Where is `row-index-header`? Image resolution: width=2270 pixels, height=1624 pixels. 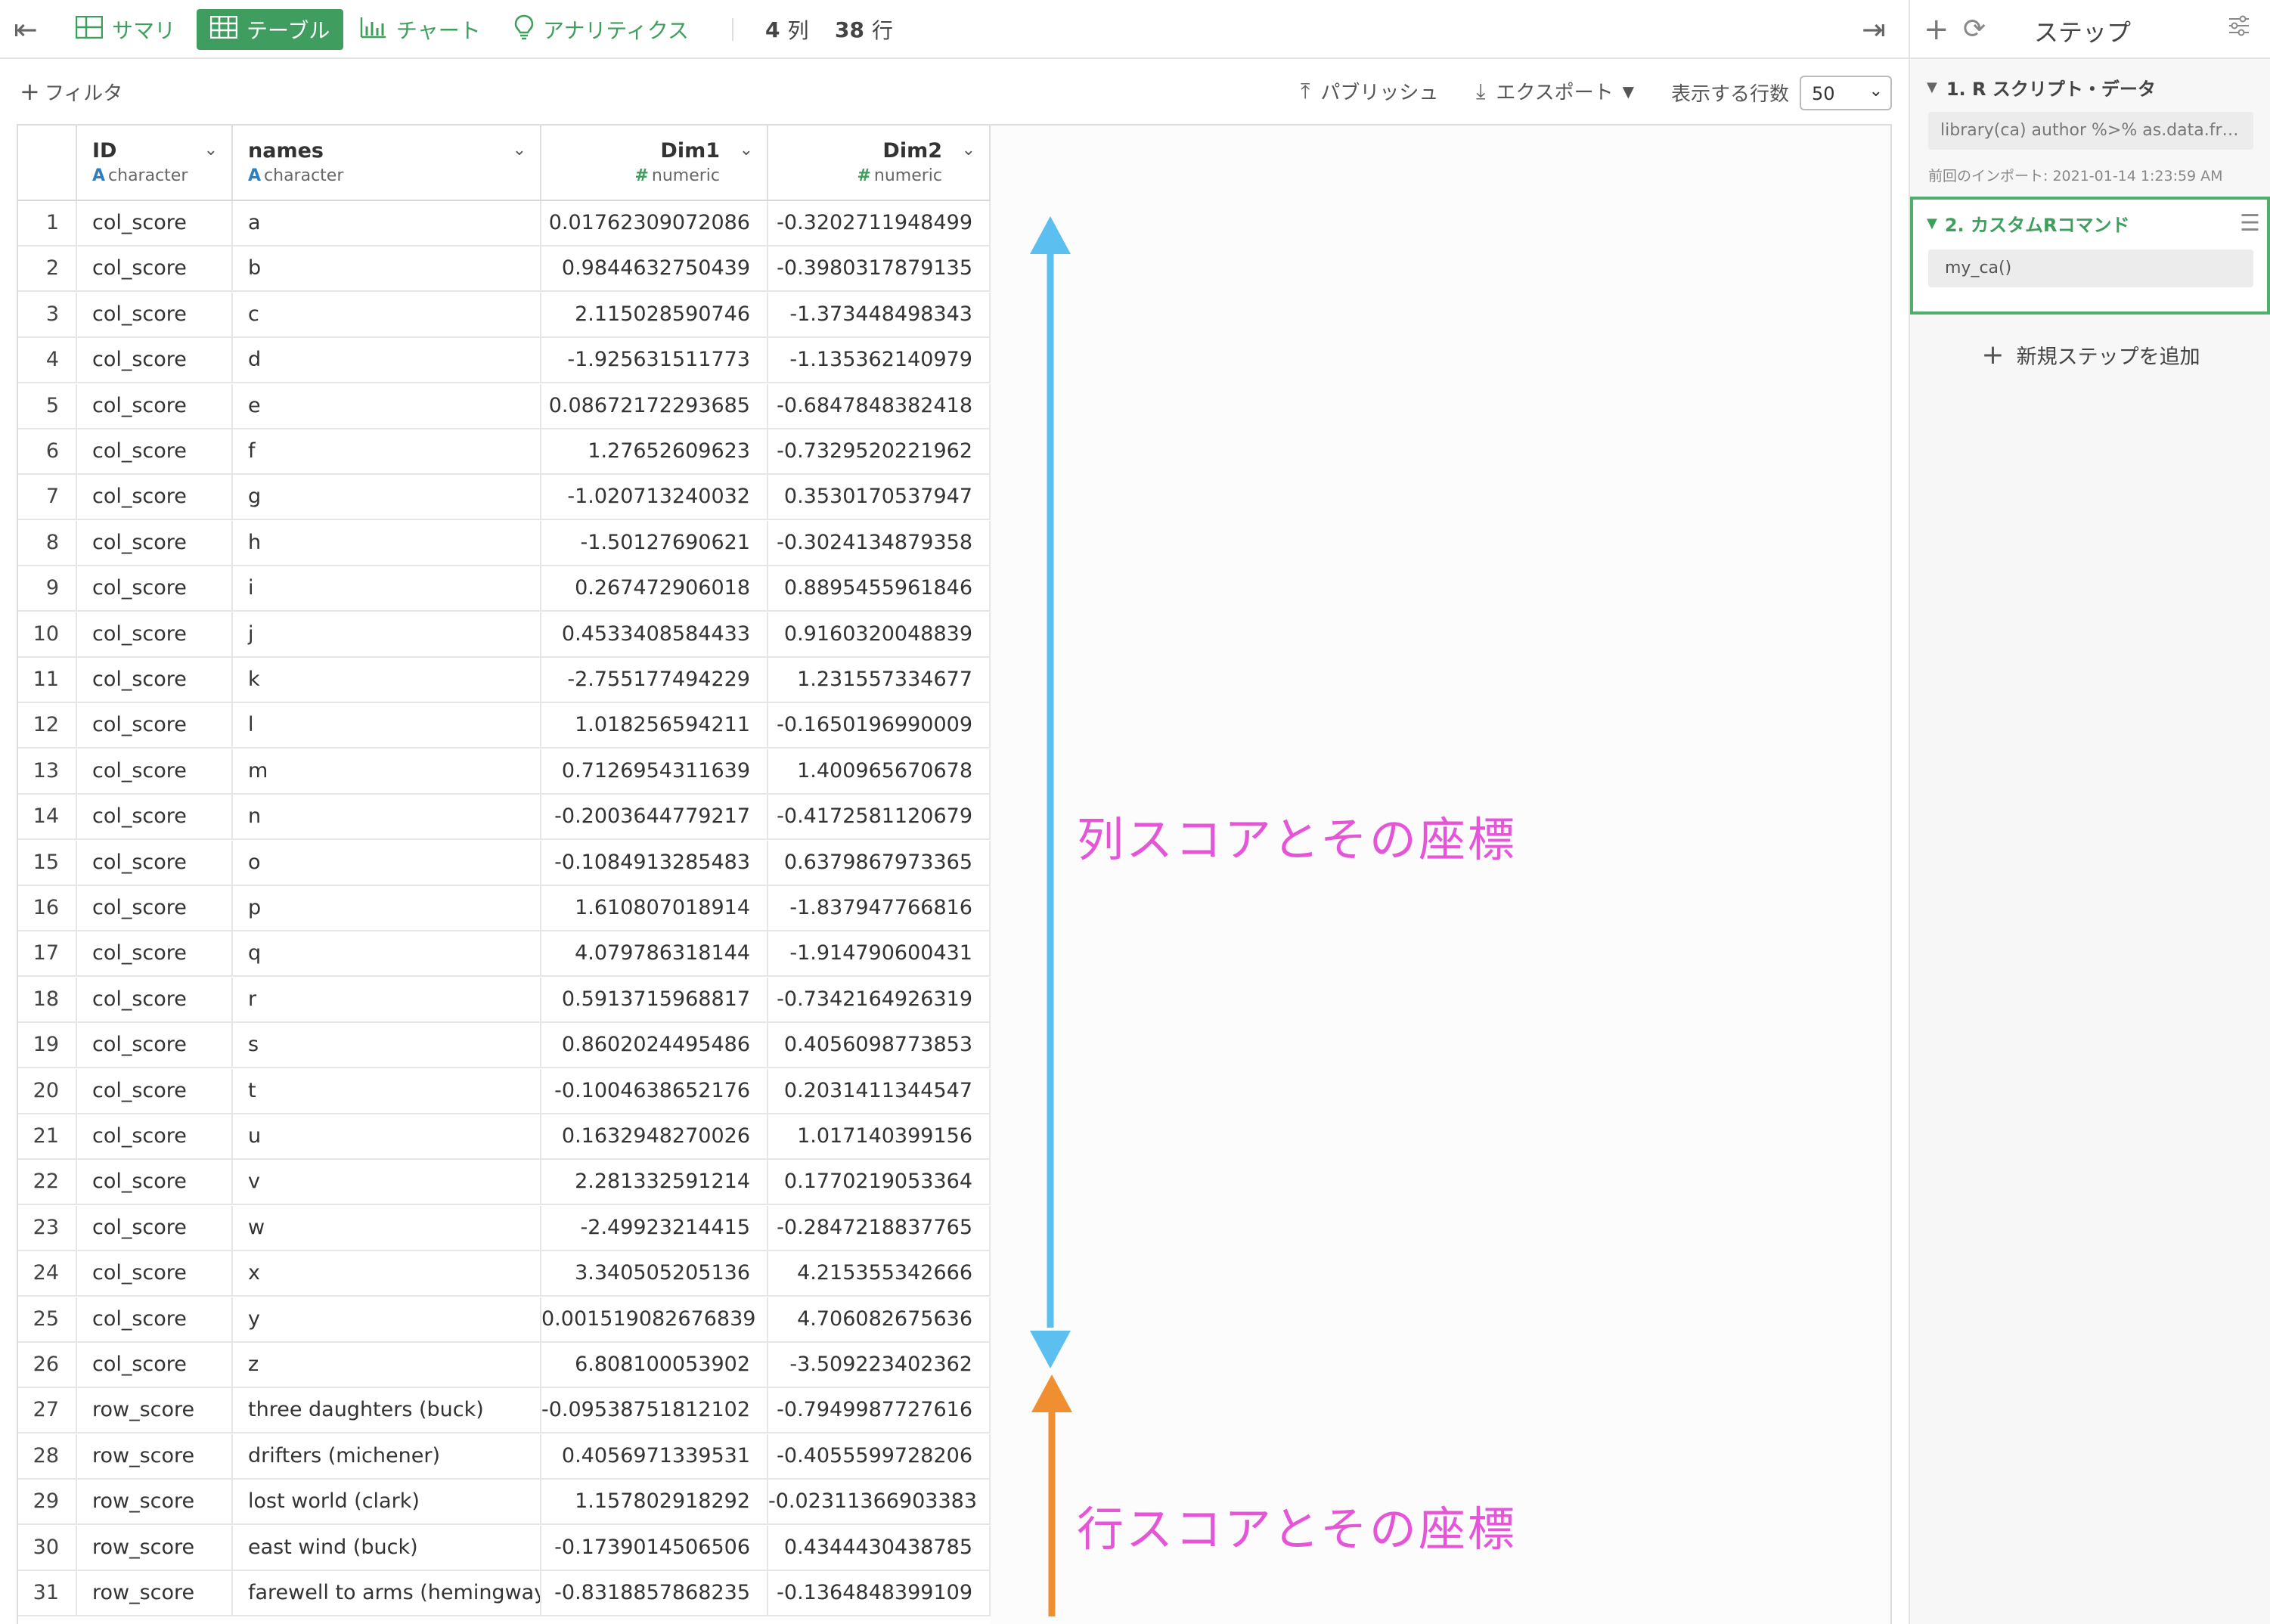
row-index-header is located at coordinates (47, 163).